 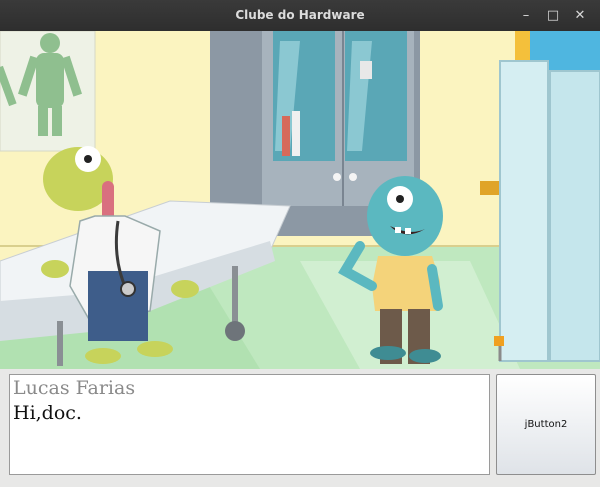 I want to click on window-title: Clube do Hardware, so click(x=300, y=15).